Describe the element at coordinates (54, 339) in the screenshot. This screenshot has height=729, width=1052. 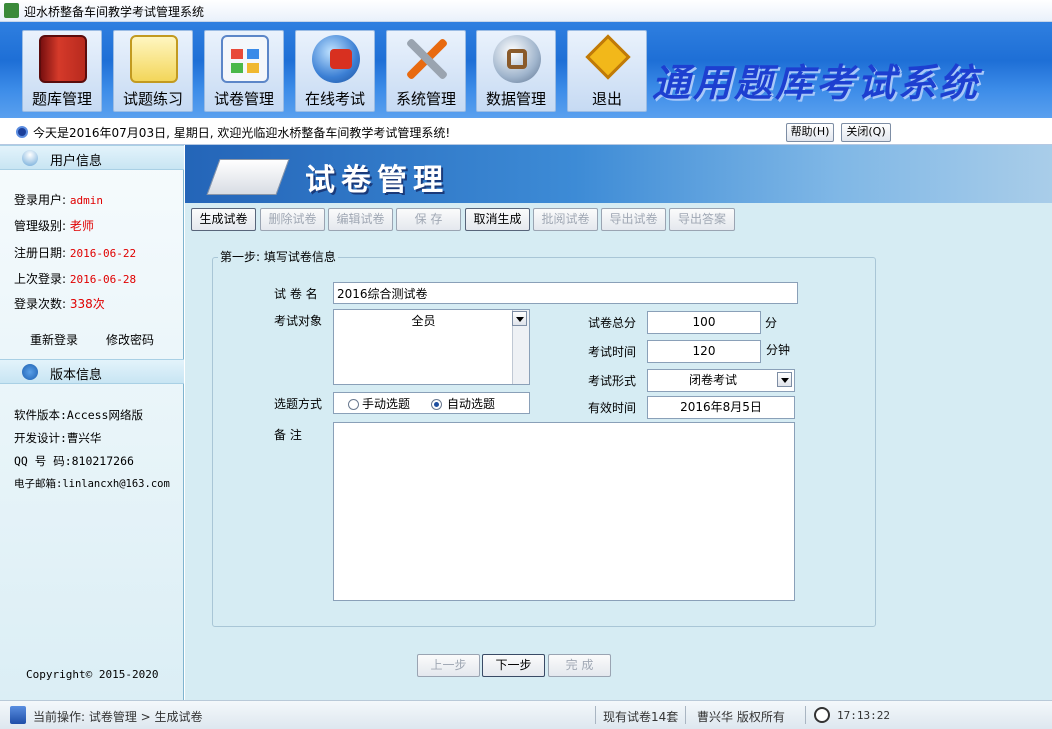
I see `relogin-link: 重新登录` at that location.